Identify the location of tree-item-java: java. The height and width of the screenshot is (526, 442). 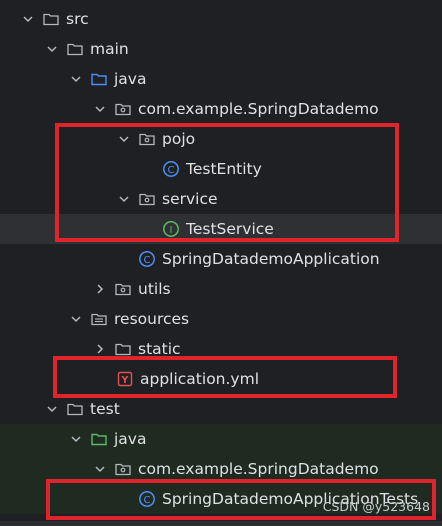
(221, 79).